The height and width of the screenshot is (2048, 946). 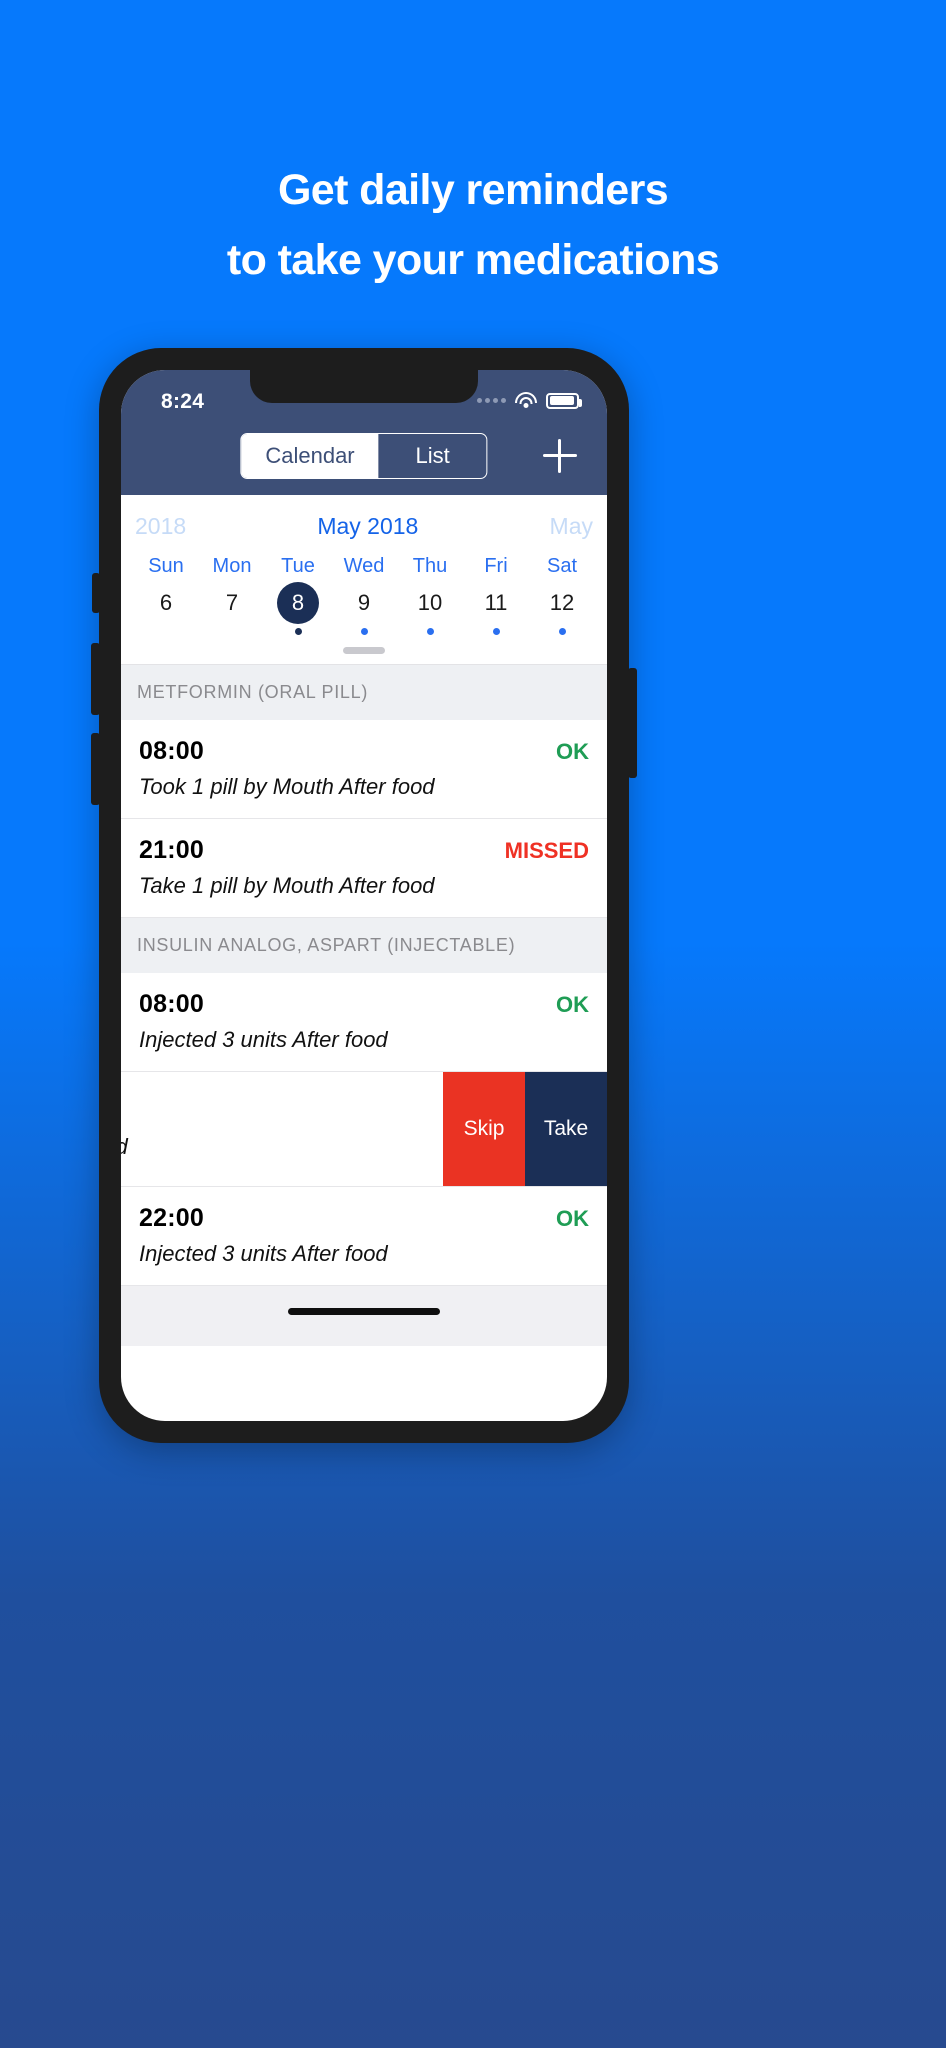 What do you see at coordinates (124, 1147) in the screenshot?
I see `item-description-partial: ood` at bounding box center [124, 1147].